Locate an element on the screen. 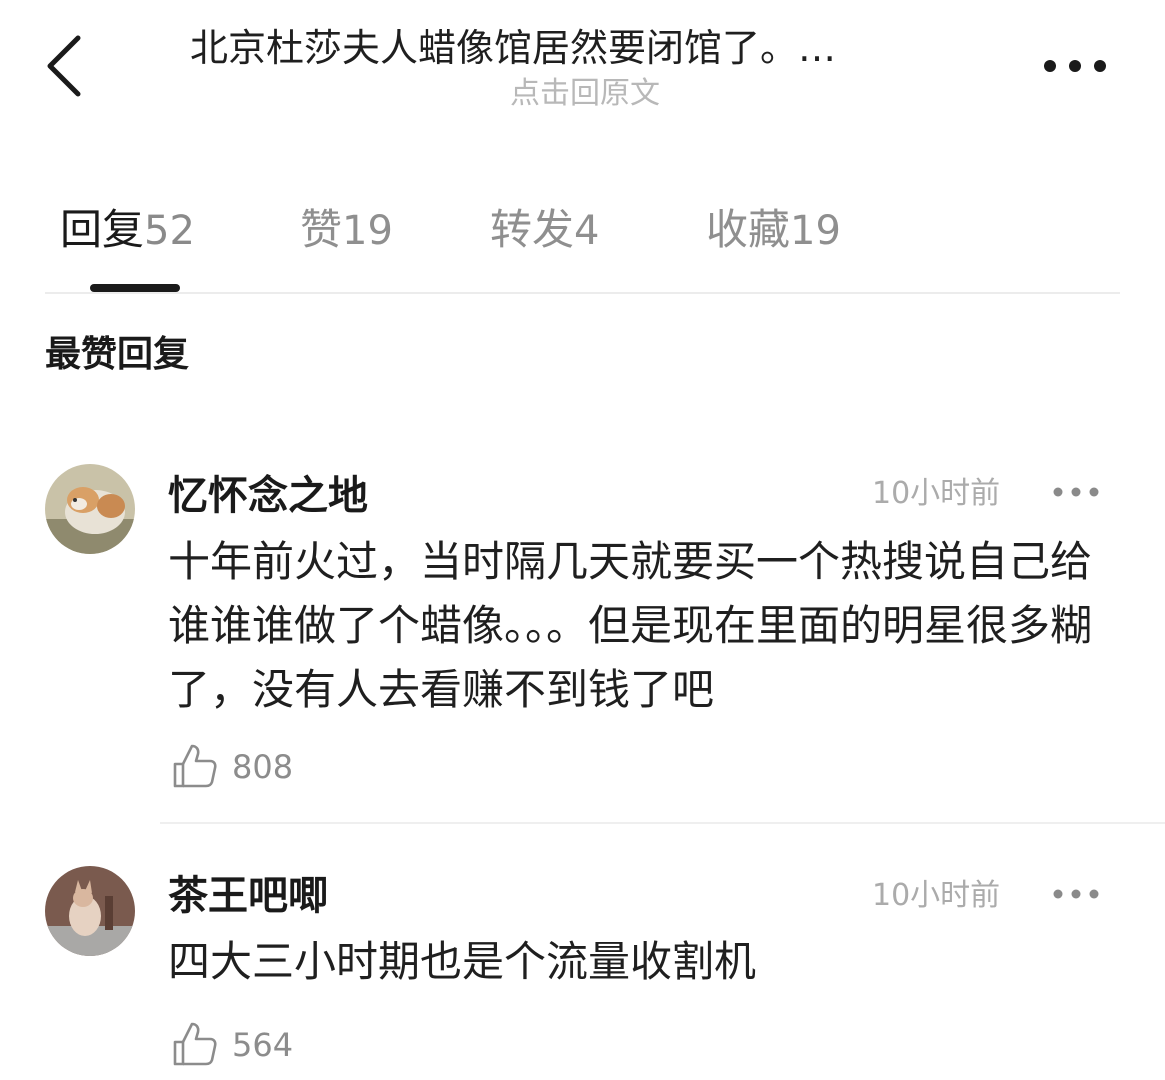 Image resolution: width=1165 pixels, height=1080 pixels. tab-label: 赞 is located at coordinates (321, 229).